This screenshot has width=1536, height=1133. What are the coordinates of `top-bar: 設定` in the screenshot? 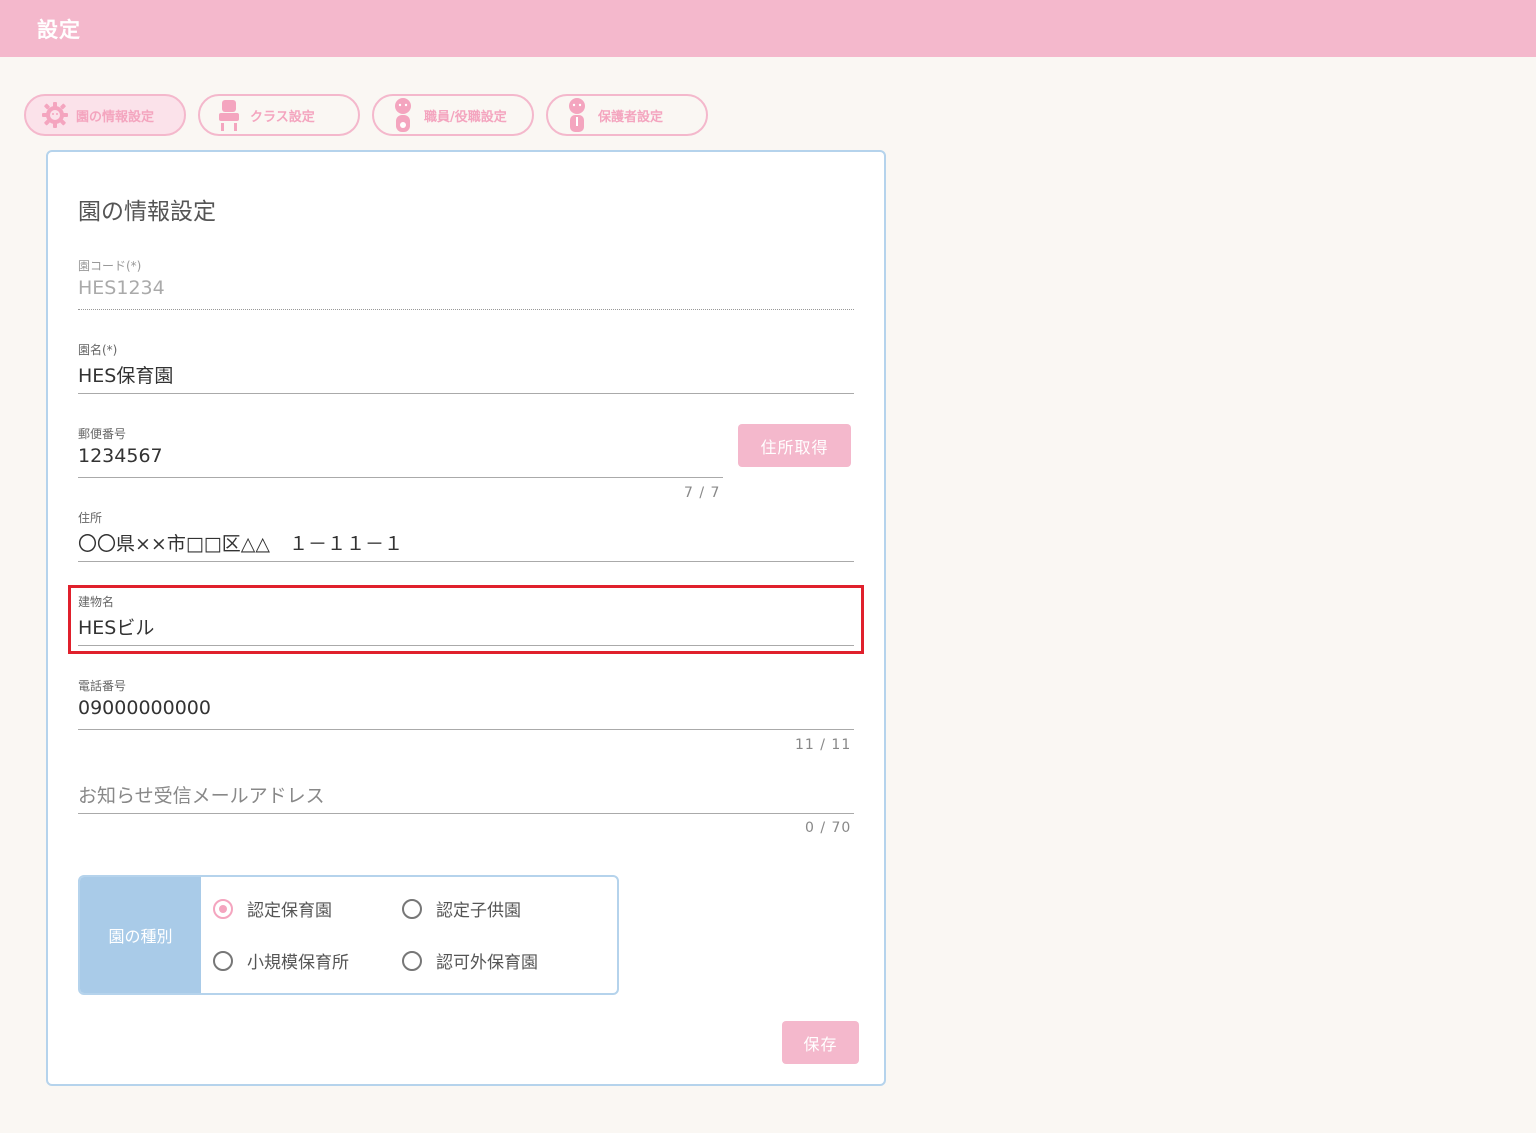 It's located at (768, 28).